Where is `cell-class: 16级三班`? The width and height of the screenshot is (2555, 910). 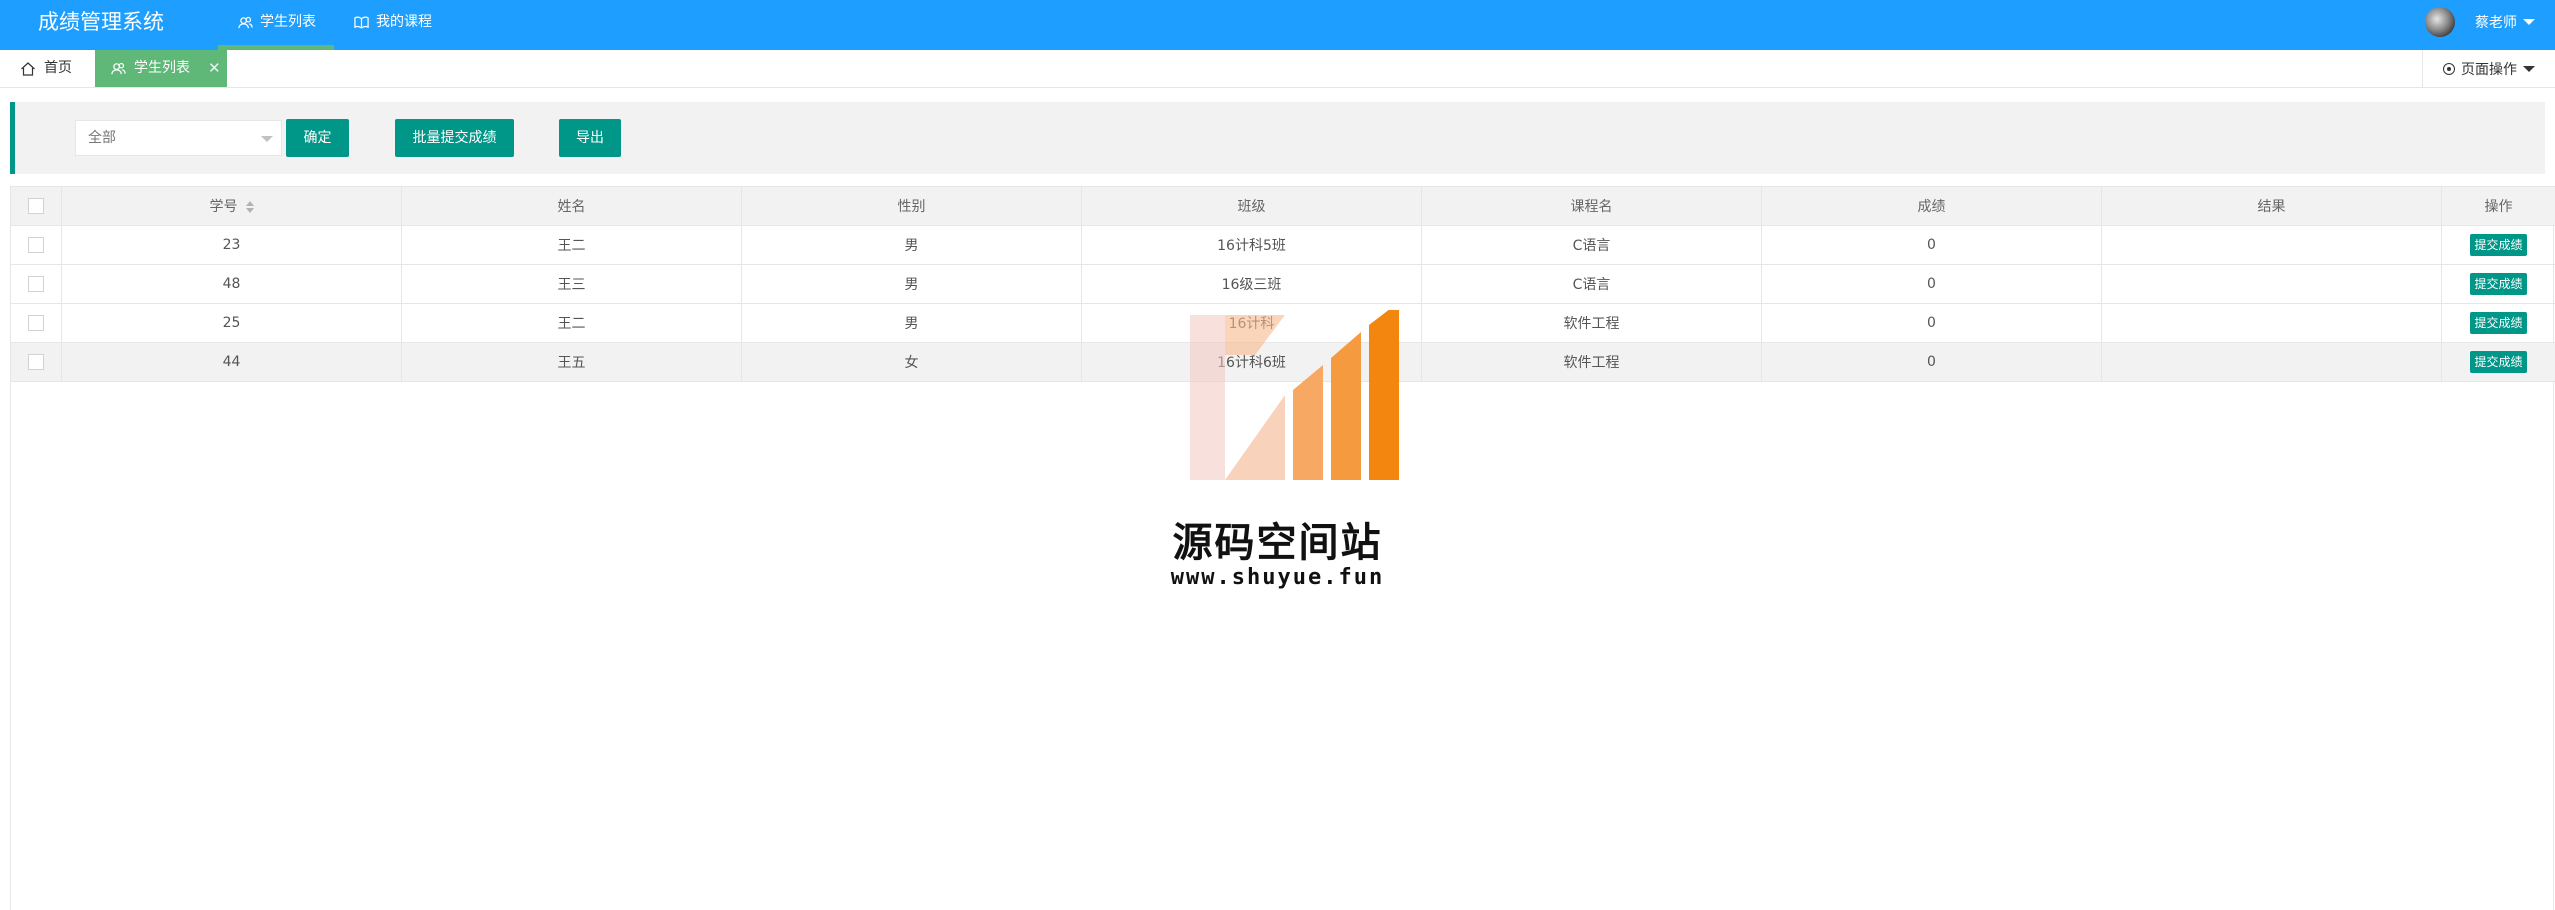 cell-class: 16级三班 is located at coordinates (1251, 284).